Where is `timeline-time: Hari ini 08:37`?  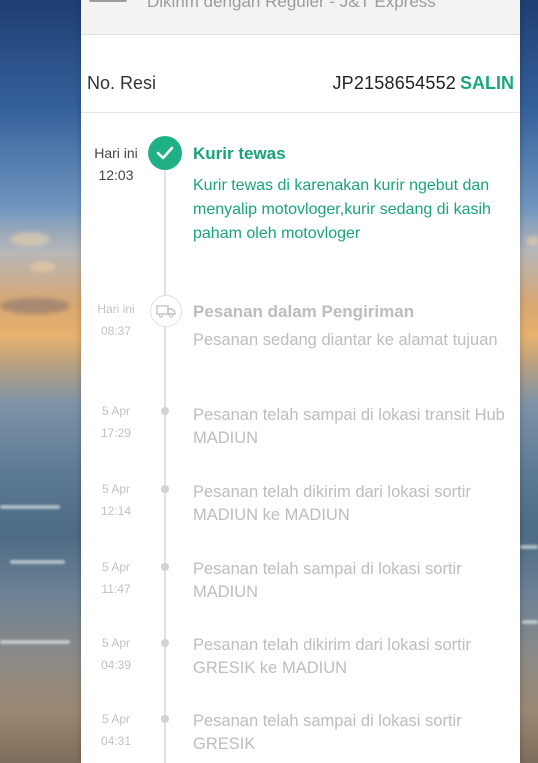 timeline-time: Hari ini 08:37 is located at coordinates (116, 320).